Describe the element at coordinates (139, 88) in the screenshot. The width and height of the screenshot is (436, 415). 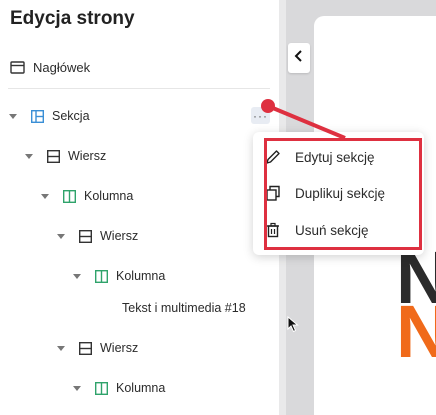
I see `divider` at that location.